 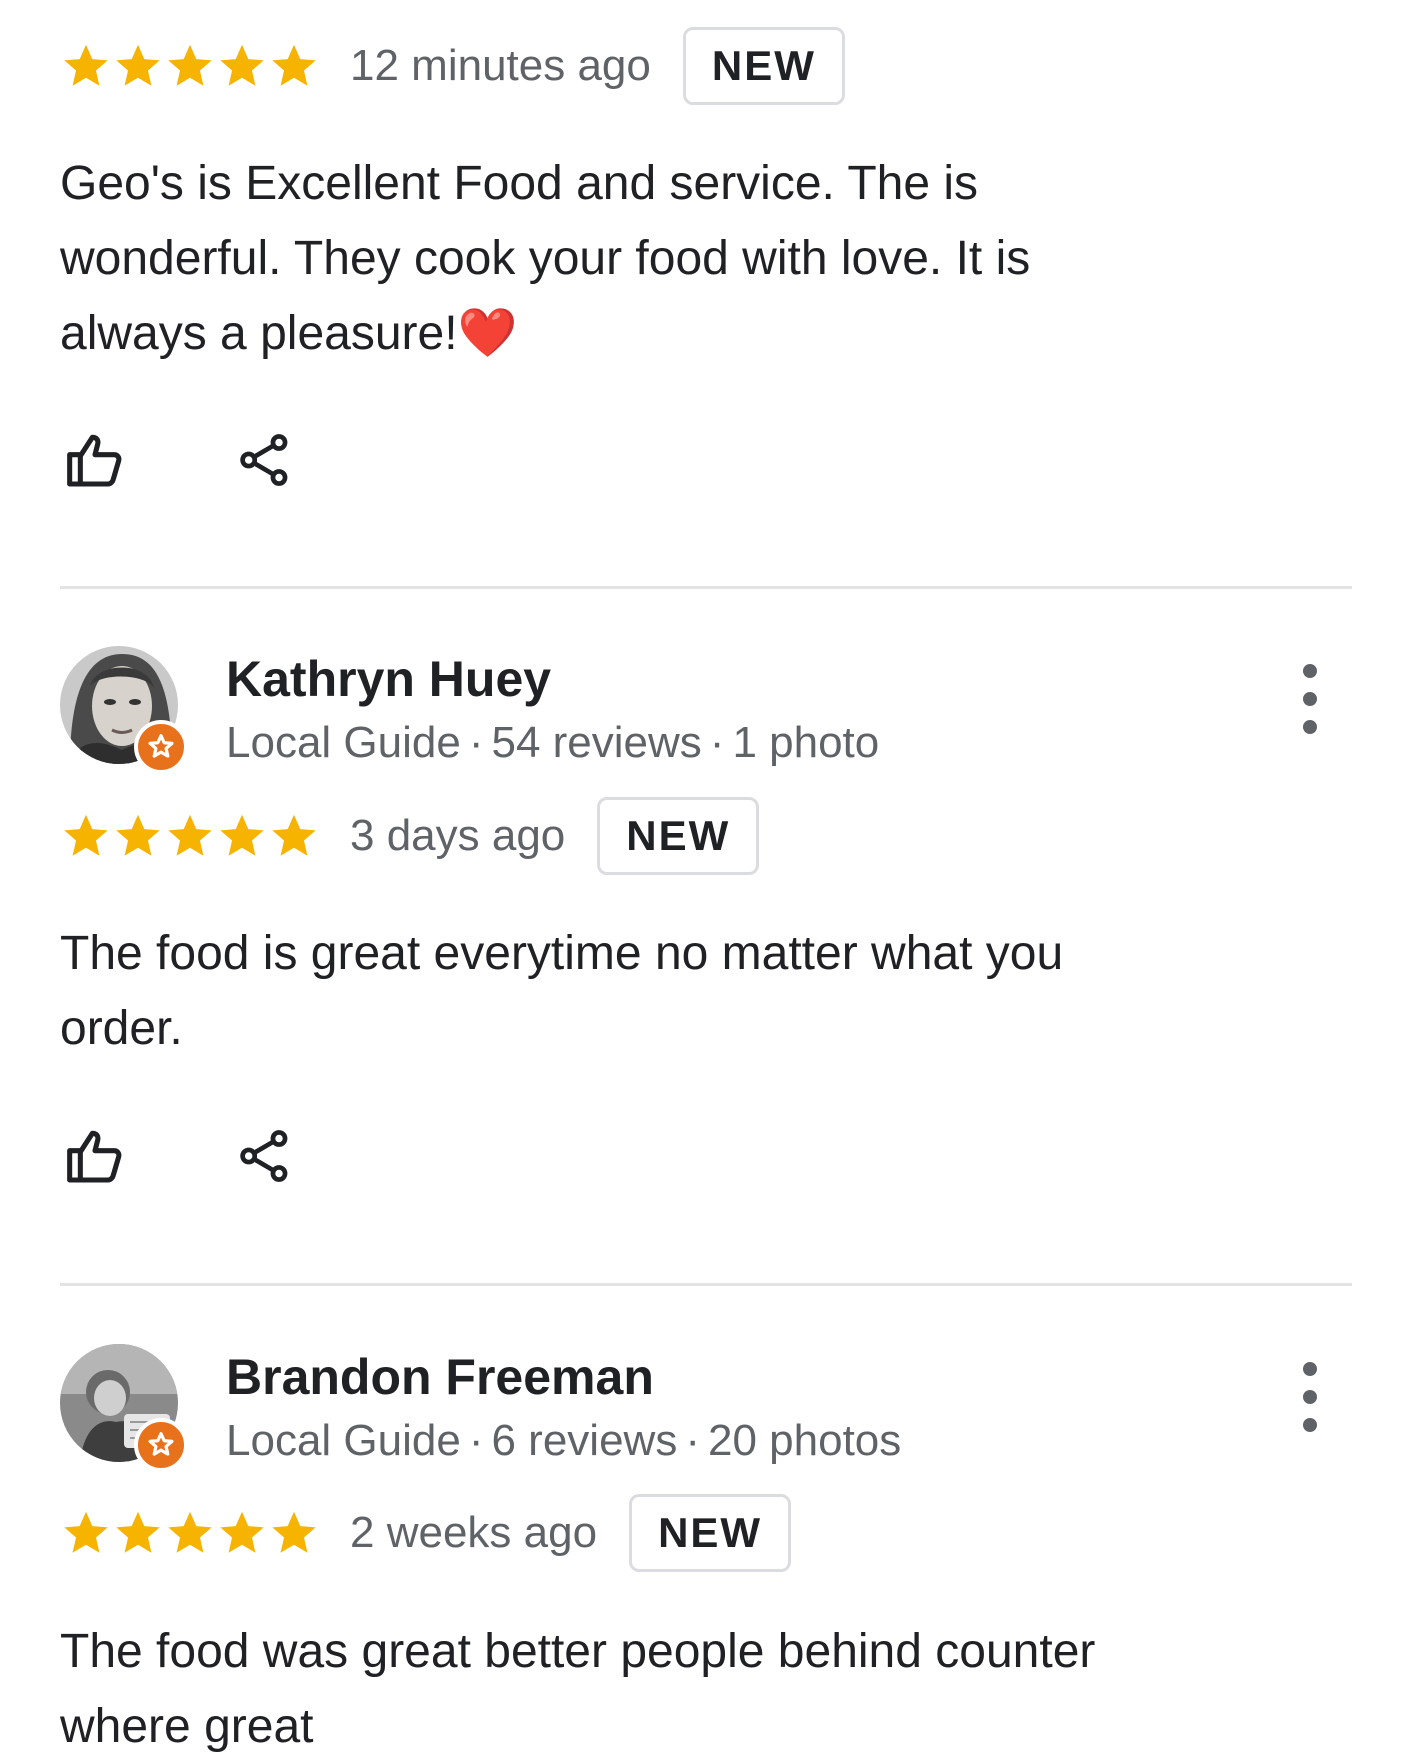 What do you see at coordinates (584, 1440) in the screenshot?
I see `author-review-count: 6 reviews` at bounding box center [584, 1440].